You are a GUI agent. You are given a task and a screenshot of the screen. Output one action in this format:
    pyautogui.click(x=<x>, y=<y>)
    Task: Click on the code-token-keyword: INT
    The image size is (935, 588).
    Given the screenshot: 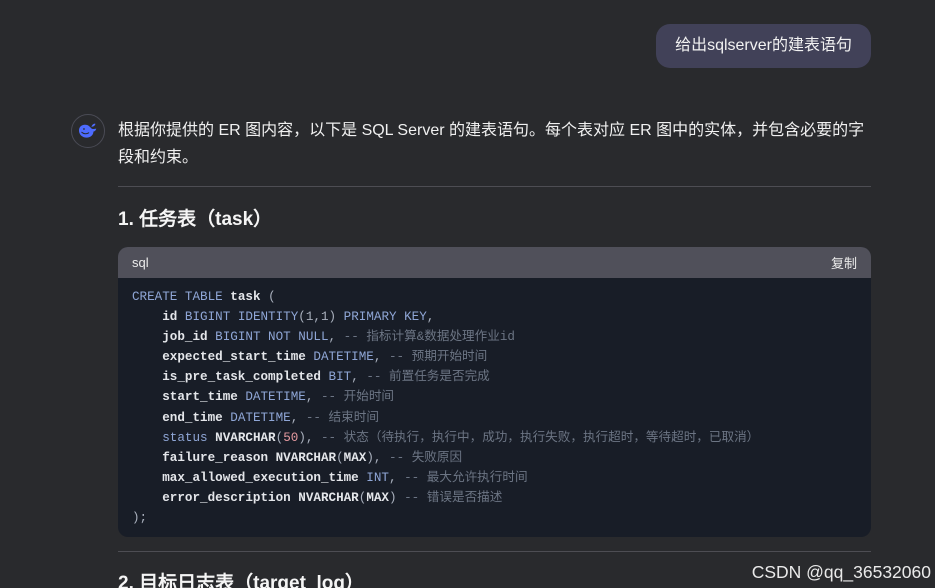 What is the action you would take?
    pyautogui.click(x=377, y=477)
    